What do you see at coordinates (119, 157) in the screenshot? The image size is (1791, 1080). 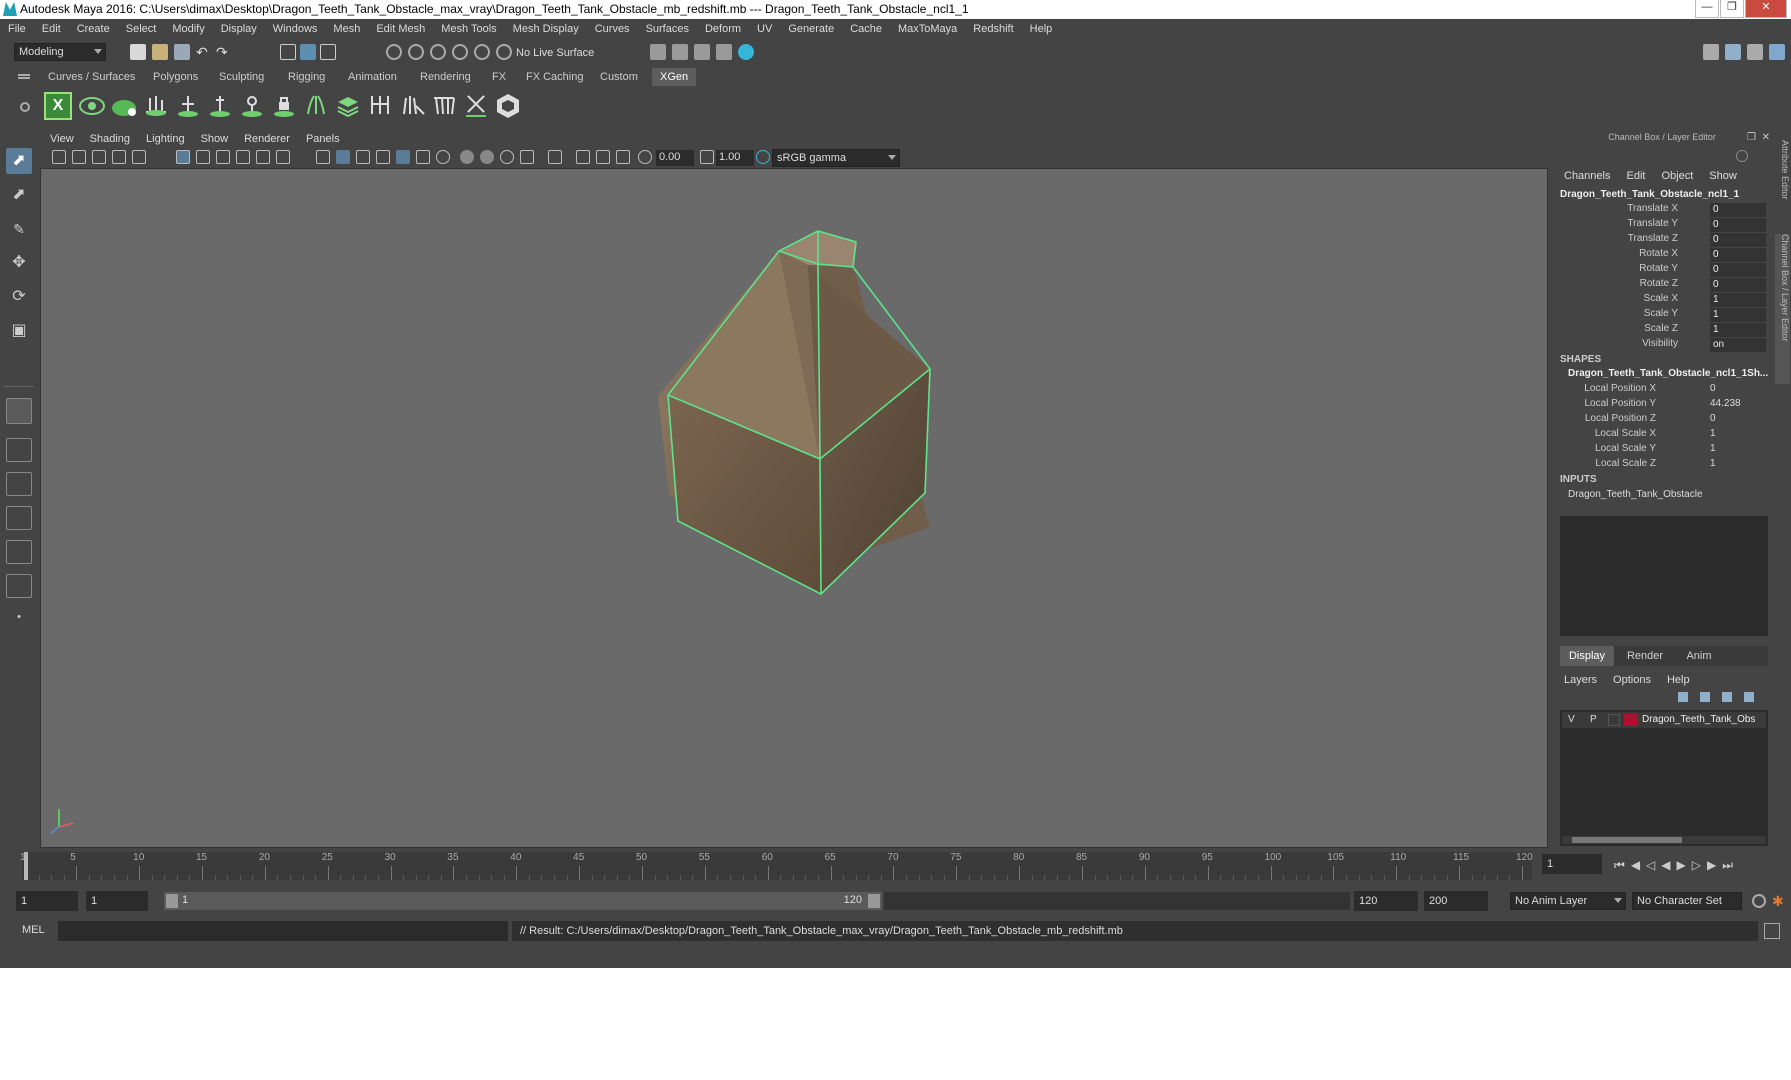 I see `image-plane-icon` at bounding box center [119, 157].